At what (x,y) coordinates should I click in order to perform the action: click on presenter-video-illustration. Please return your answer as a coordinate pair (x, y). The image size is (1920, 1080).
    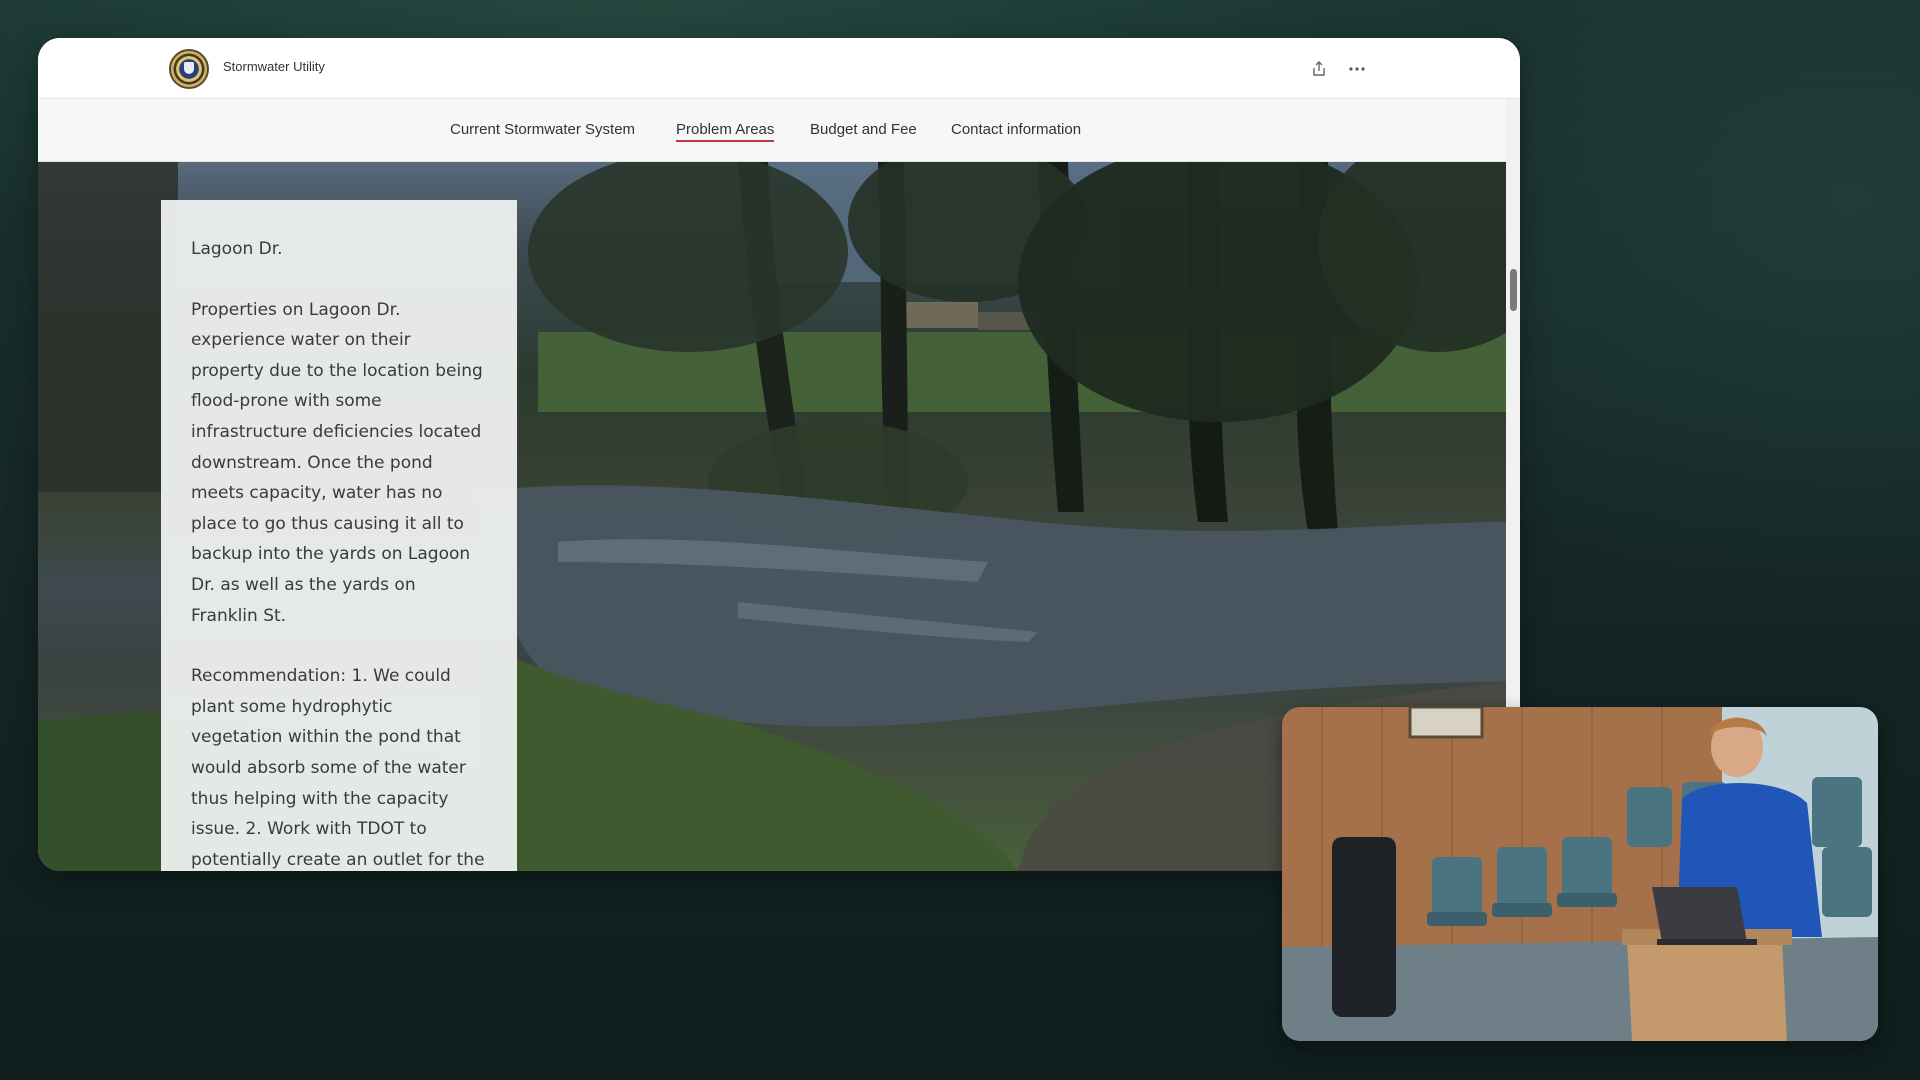
    Looking at the image, I should click on (1580, 874).